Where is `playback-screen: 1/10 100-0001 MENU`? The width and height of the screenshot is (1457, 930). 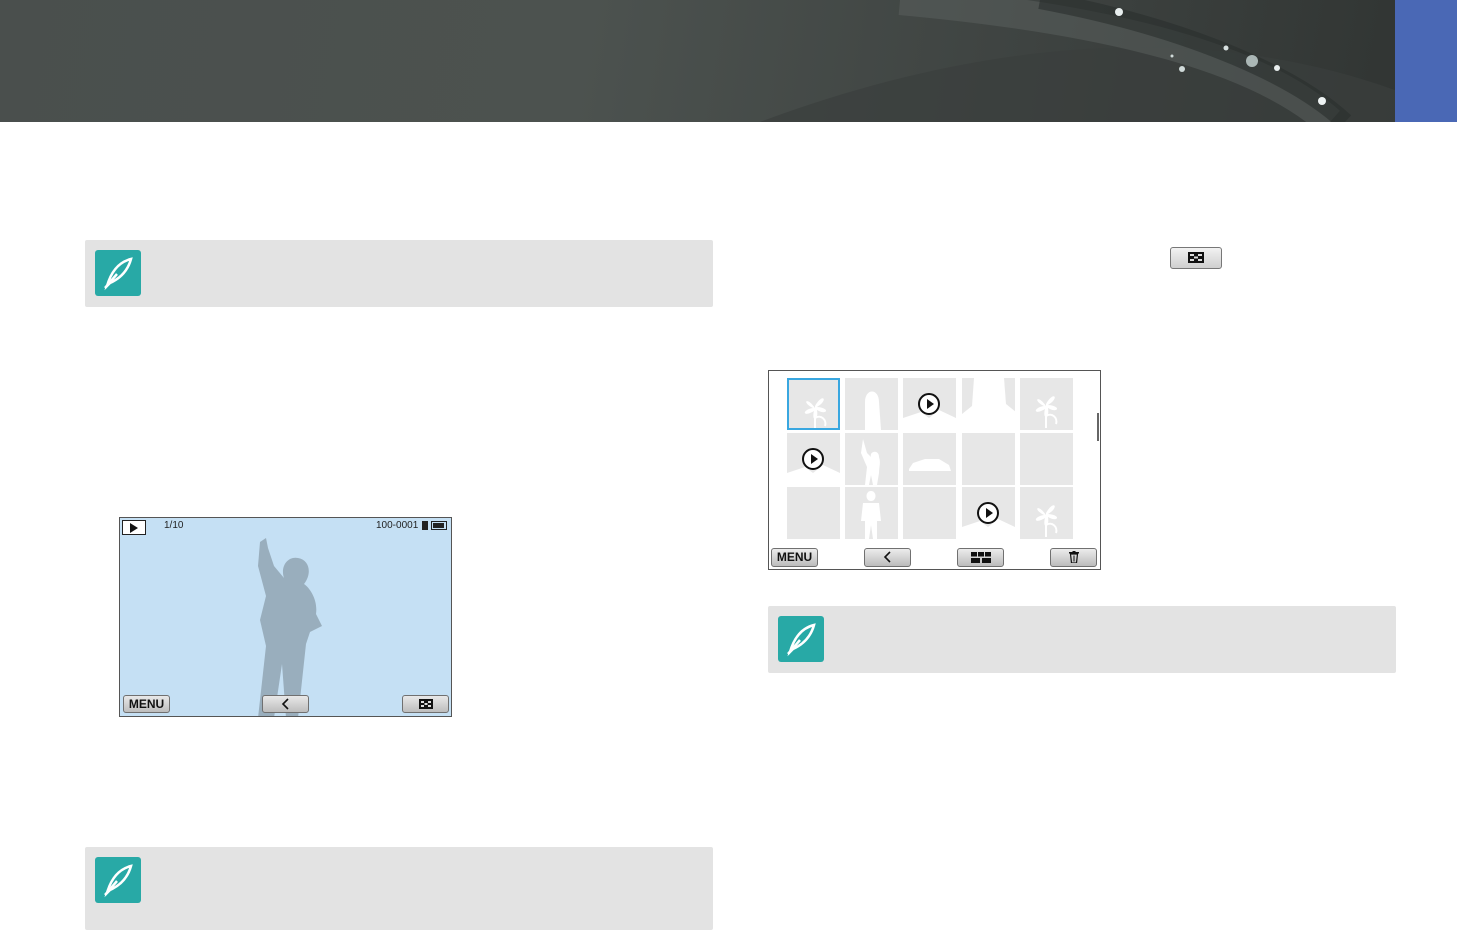 playback-screen: 1/10 100-0001 MENU is located at coordinates (285, 617).